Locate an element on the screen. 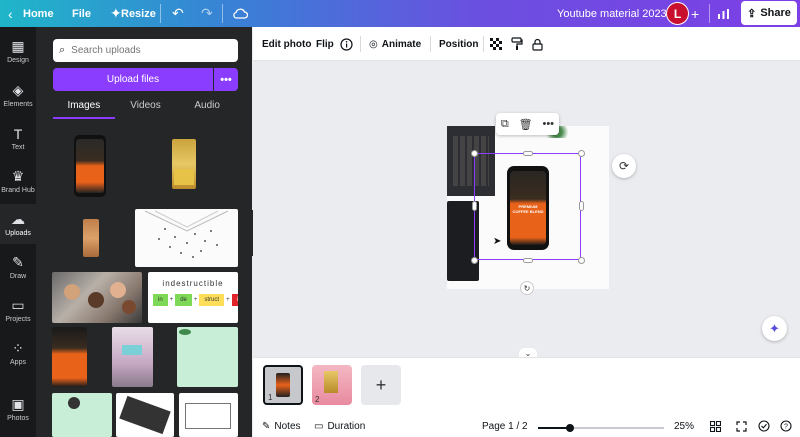 This screenshot has height=437, width=800. more-icon: ••• is located at coordinates (548, 124).